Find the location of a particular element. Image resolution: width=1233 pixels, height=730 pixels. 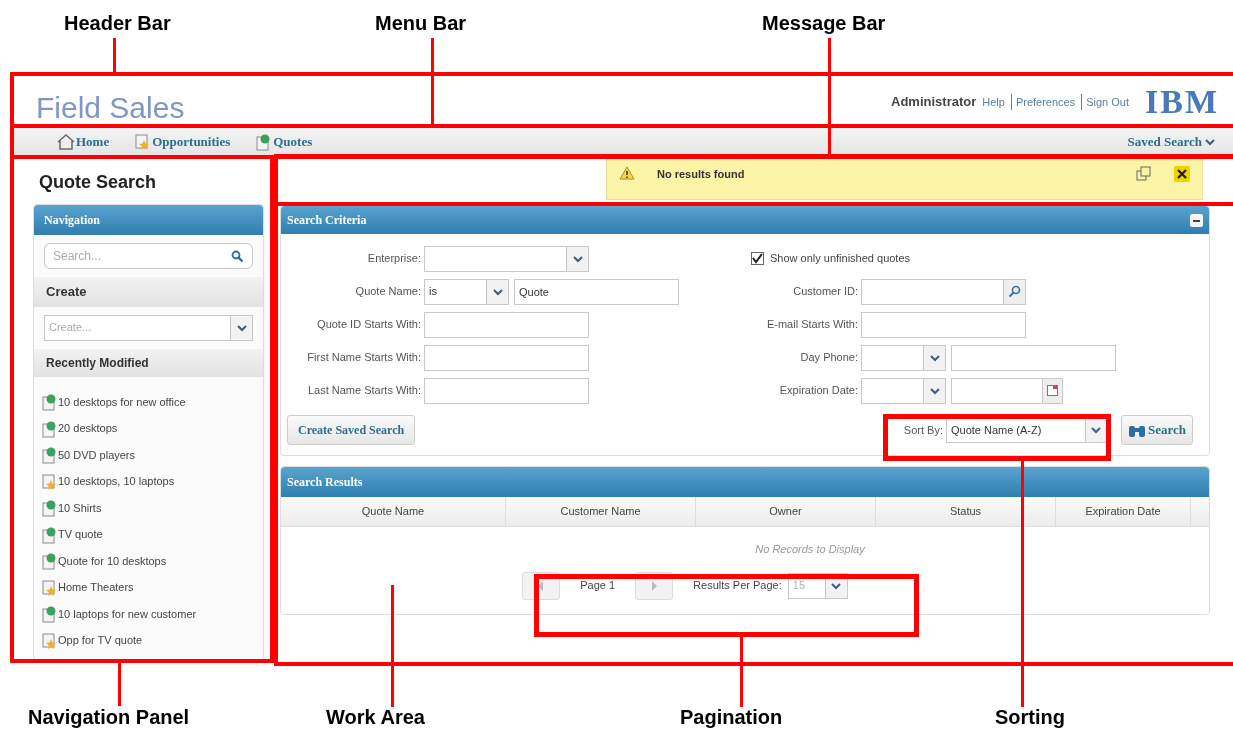

field-label: Expiration Date: is located at coordinates (818, 391).